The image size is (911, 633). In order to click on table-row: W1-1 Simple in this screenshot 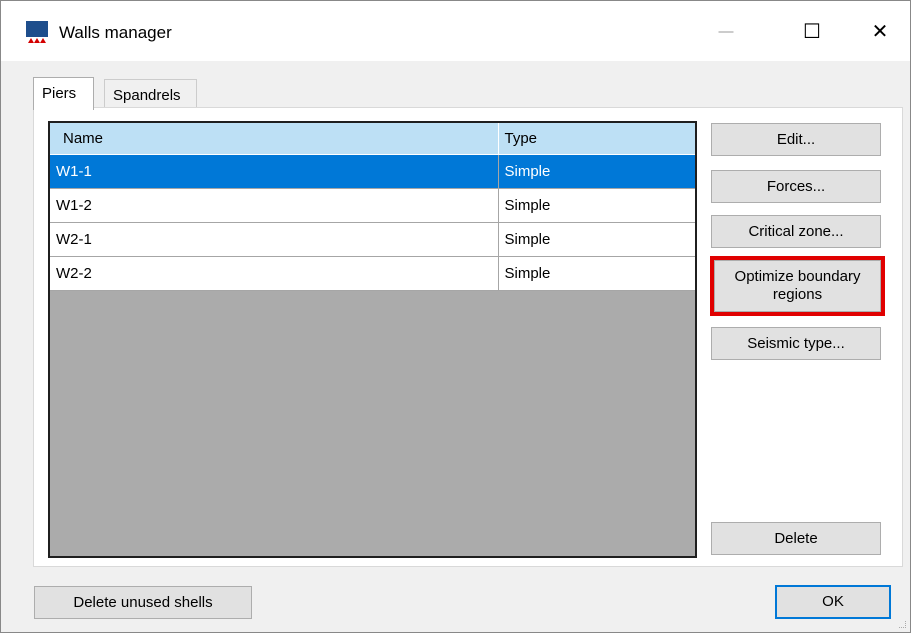, I will do `click(372, 171)`.